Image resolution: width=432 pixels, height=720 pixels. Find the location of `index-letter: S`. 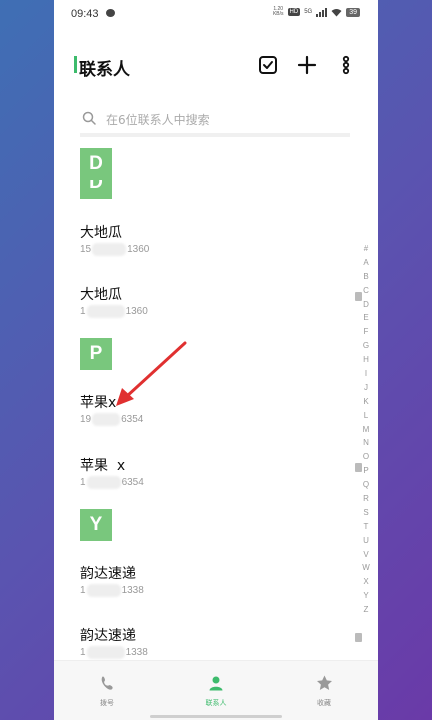

index-letter: S is located at coordinates (366, 513).